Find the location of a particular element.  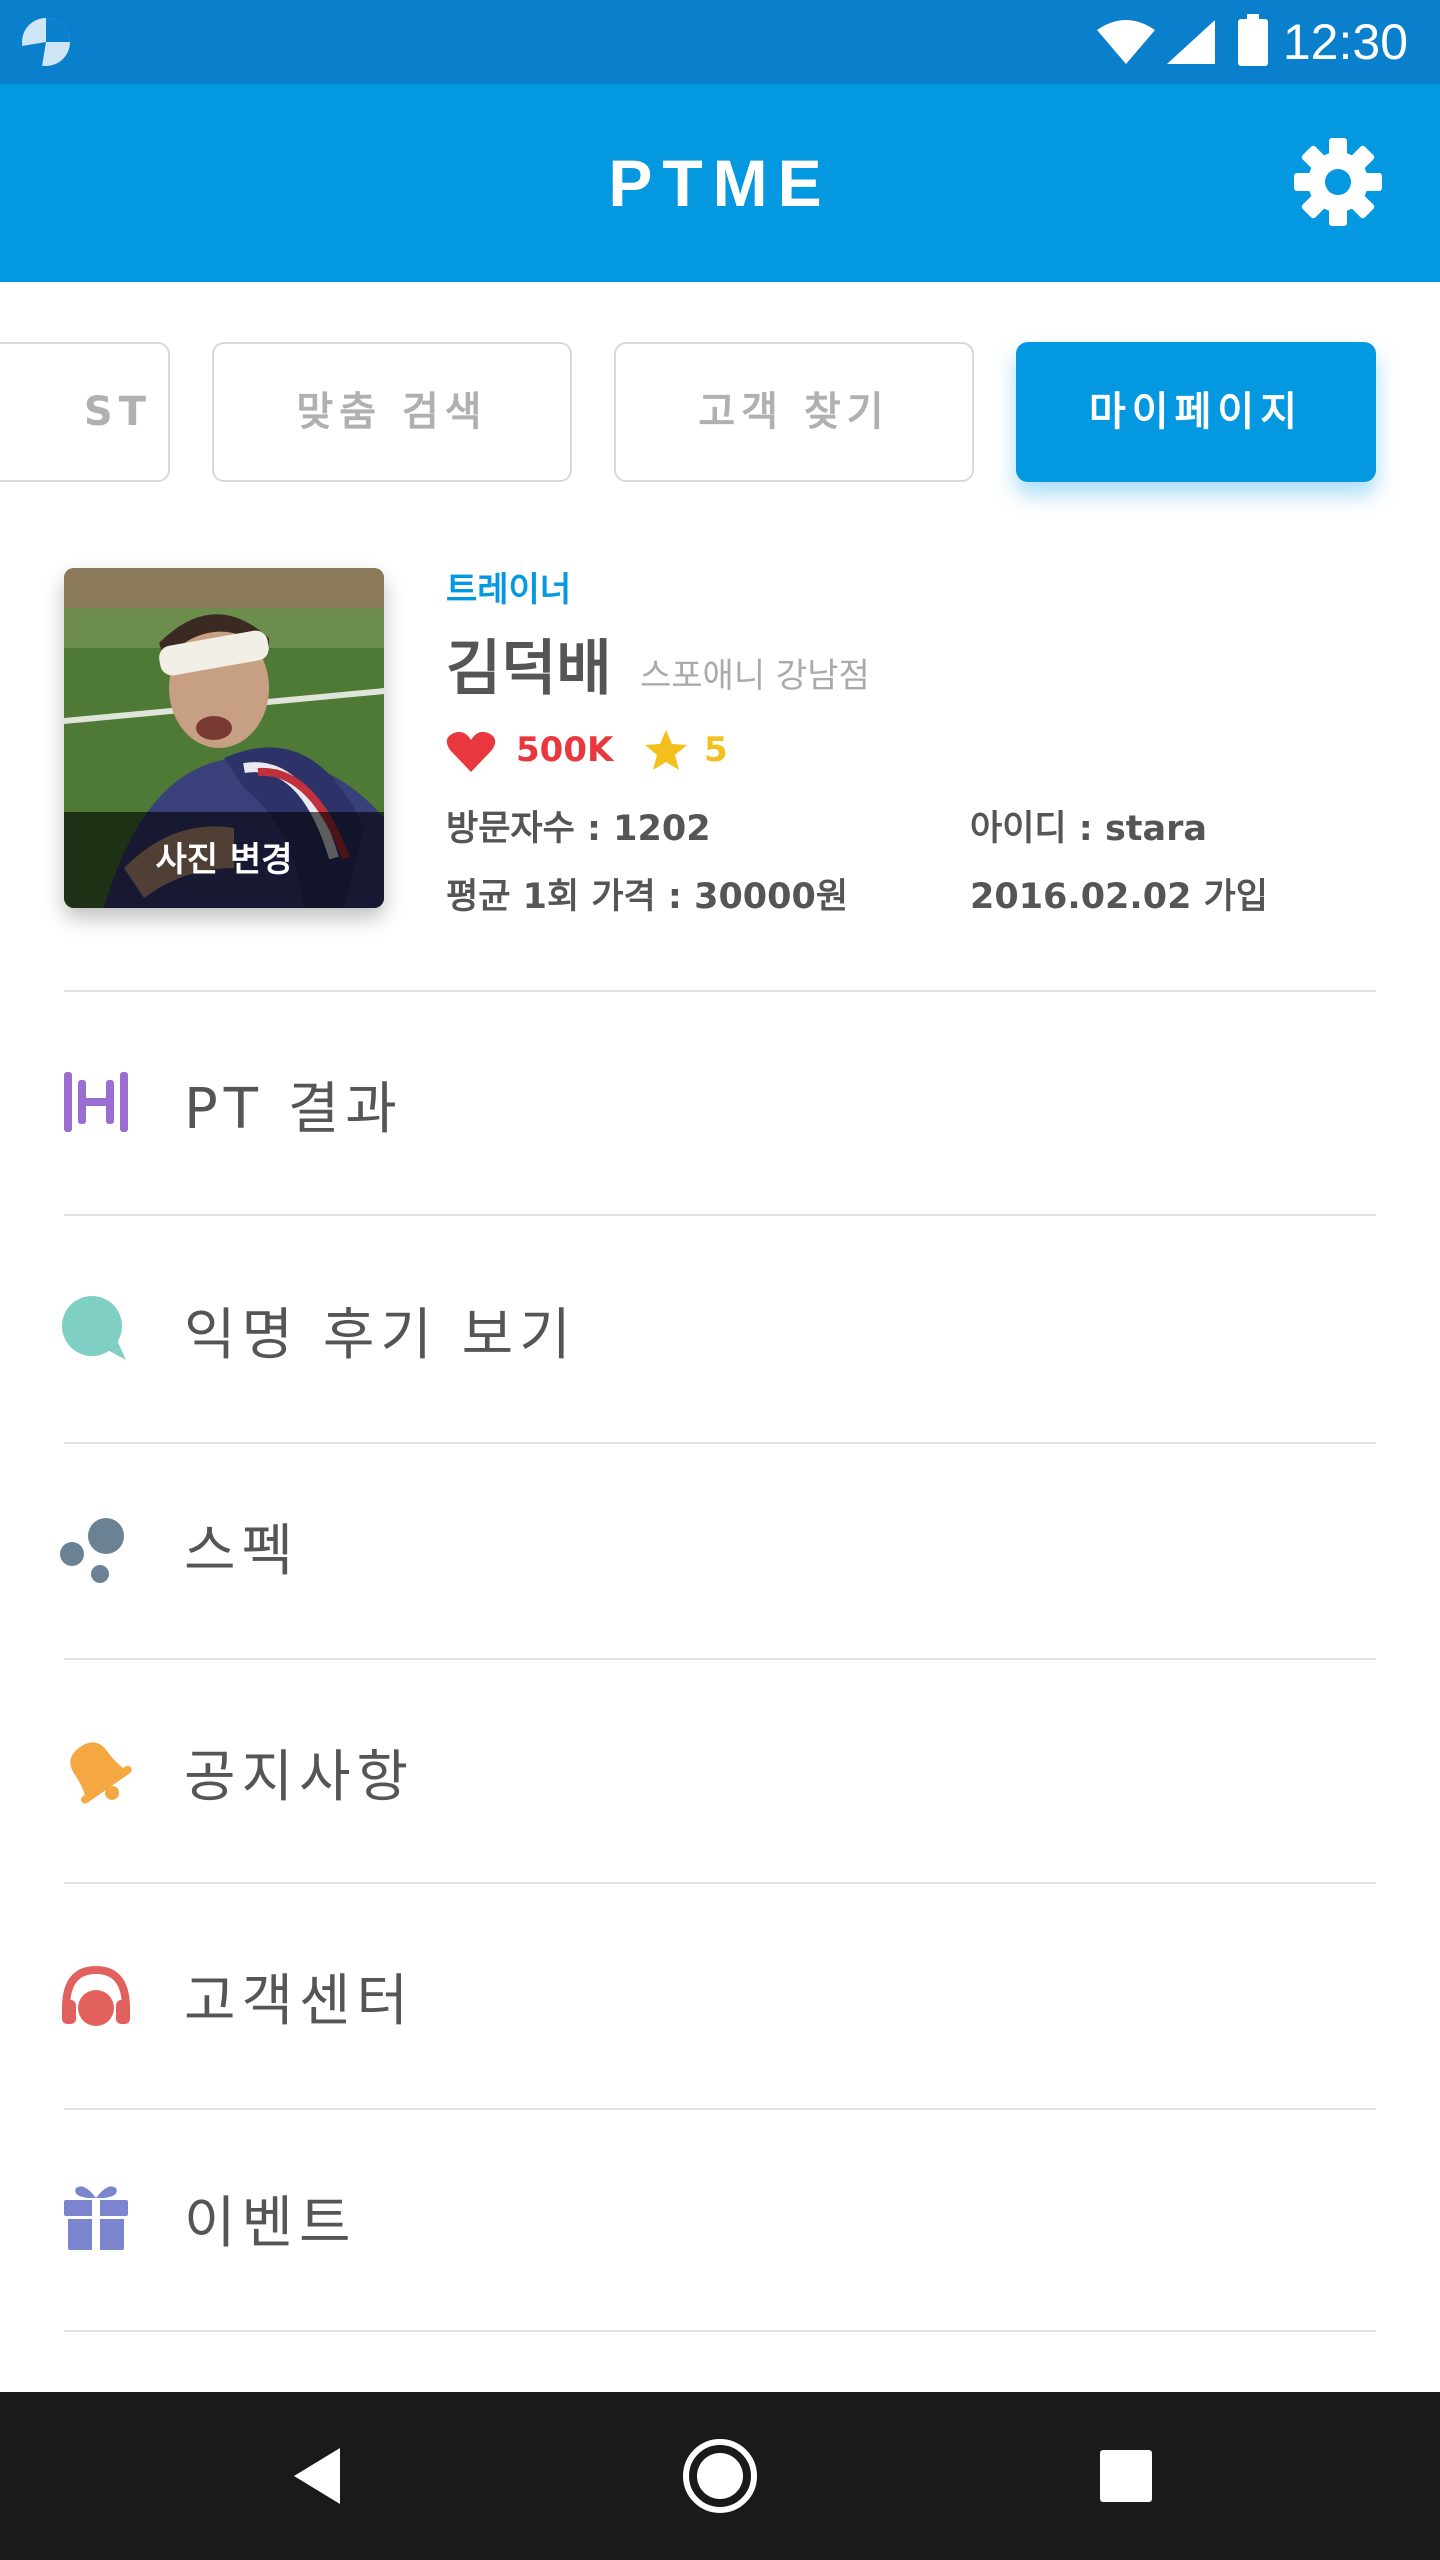

bell-icon is located at coordinates (101, 1773).